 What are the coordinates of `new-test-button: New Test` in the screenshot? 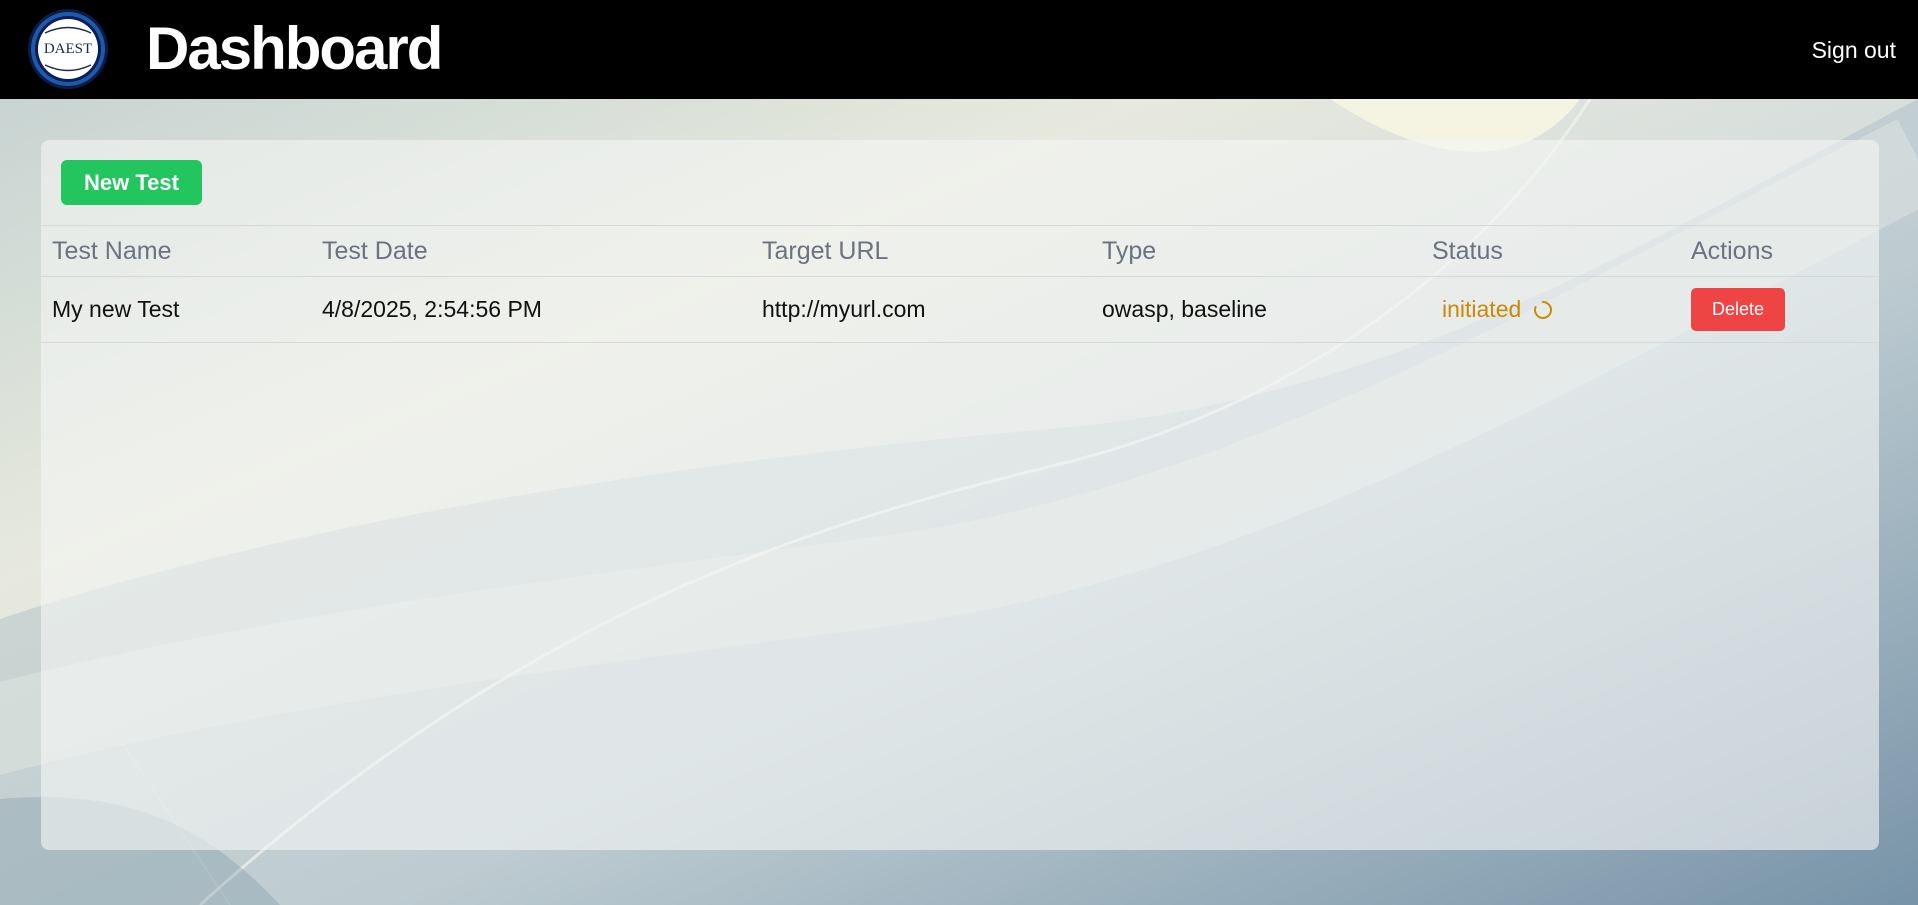 It's located at (131, 182).